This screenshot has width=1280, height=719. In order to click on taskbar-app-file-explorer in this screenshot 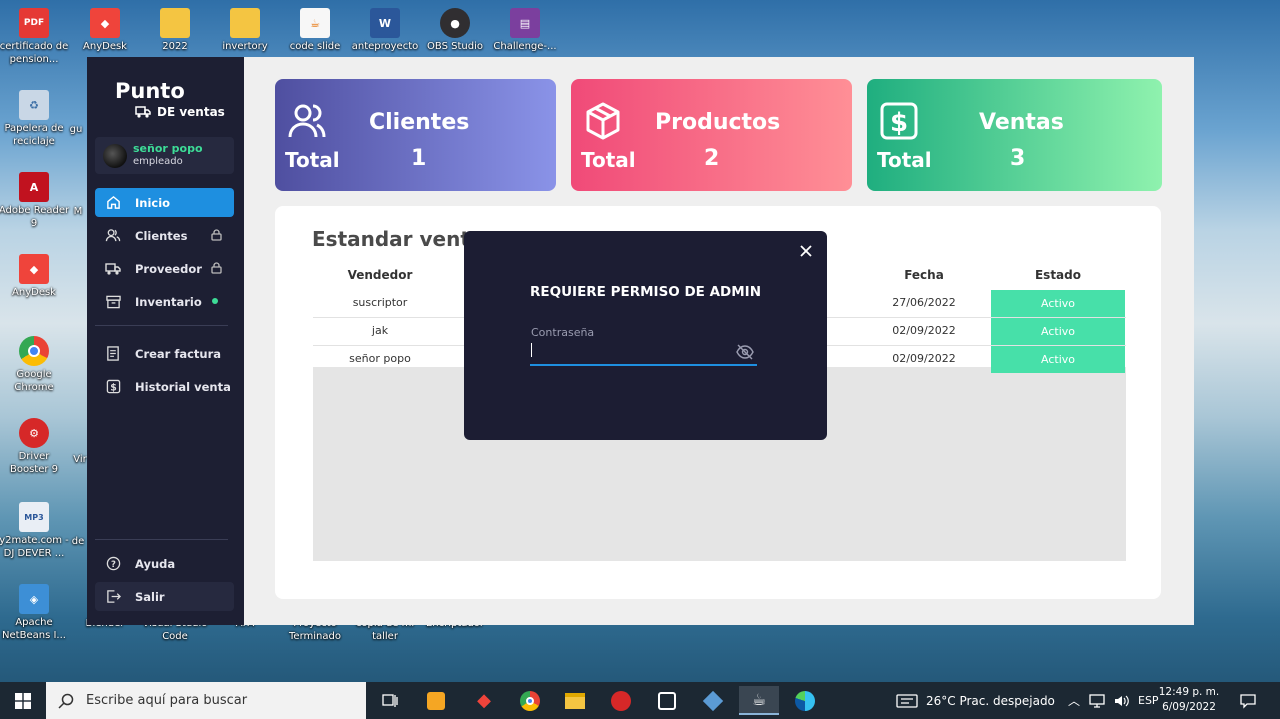, I will do `click(575, 700)`.